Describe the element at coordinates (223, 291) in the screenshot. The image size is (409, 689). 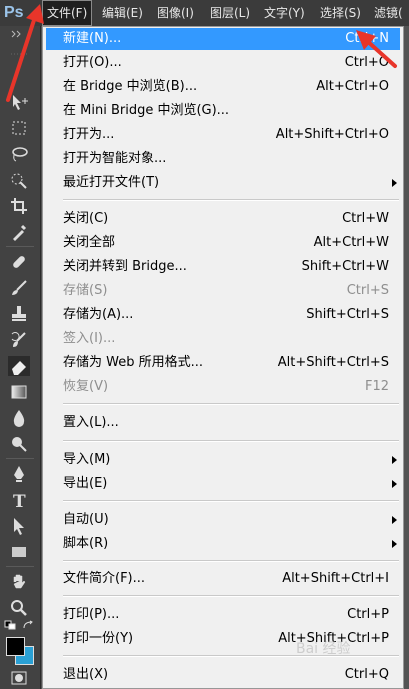
I see `menu-item-save: 存储(S) Ctrl+S` at that location.